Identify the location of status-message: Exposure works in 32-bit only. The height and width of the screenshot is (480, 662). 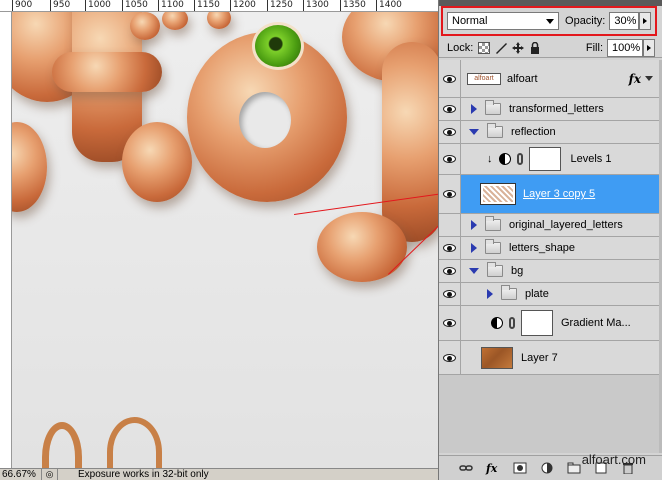
(143, 474).